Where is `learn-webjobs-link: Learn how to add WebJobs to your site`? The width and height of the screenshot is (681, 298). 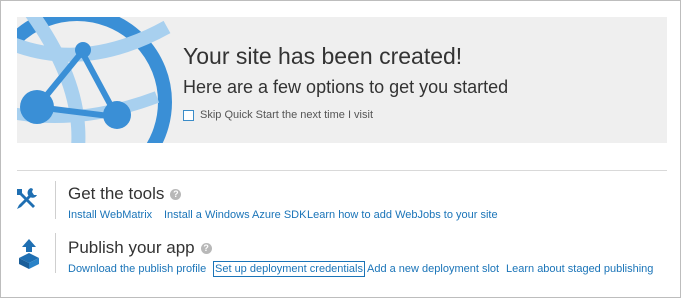 learn-webjobs-link: Learn how to add WebJobs to your site is located at coordinates (402, 215).